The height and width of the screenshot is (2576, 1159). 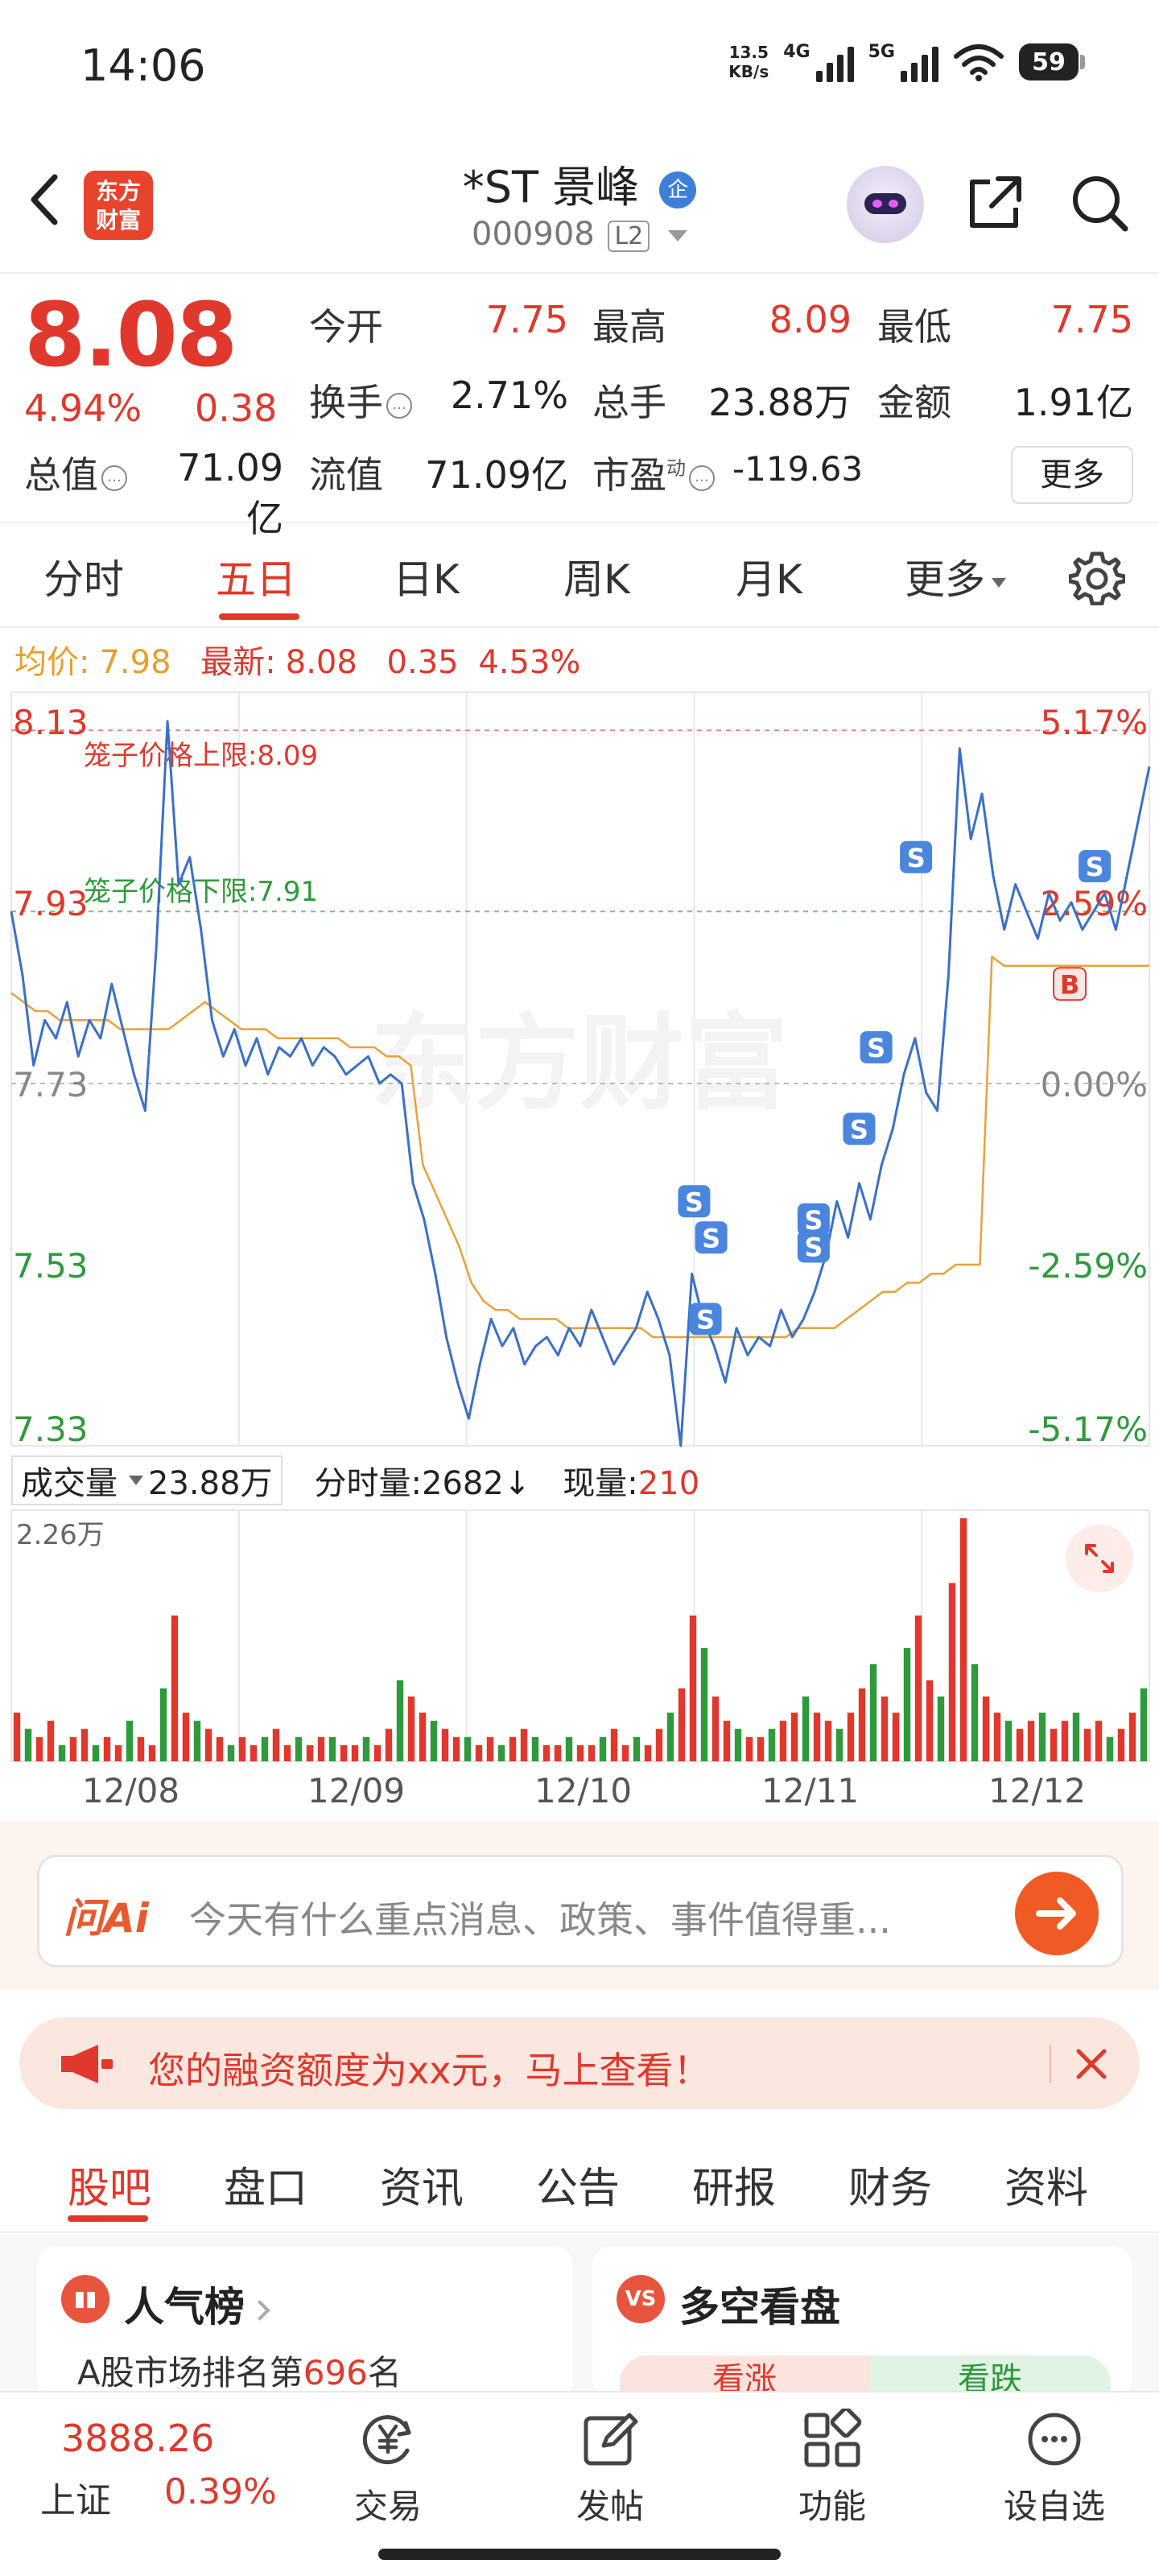 What do you see at coordinates (1073, 402) in the screenshot?
I see `amount-value: 1.91亿` at bounding box center [1073, 402].